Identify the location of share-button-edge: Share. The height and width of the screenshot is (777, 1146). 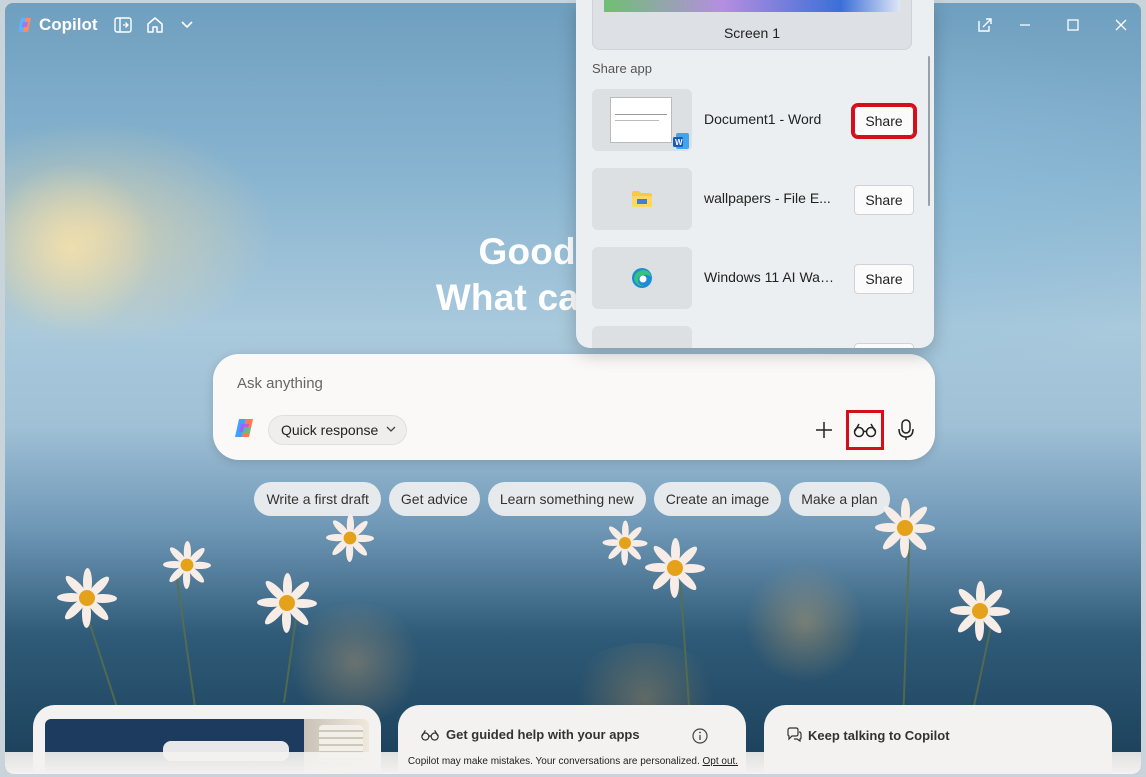
(884, 279).